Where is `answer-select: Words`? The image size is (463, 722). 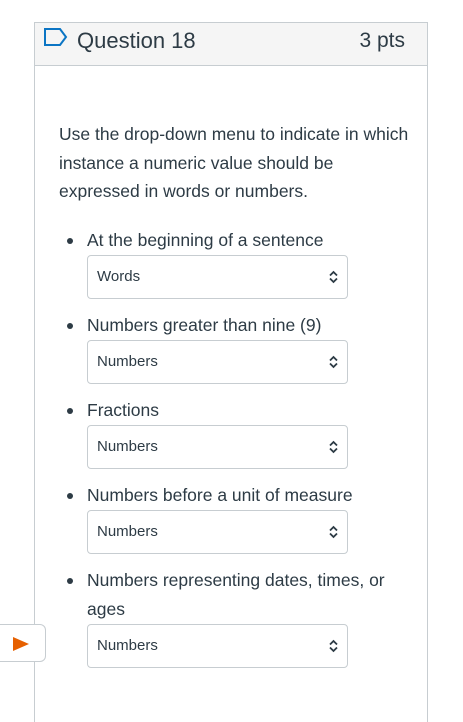
answer-select: Words is located at coordinates (217, 277).